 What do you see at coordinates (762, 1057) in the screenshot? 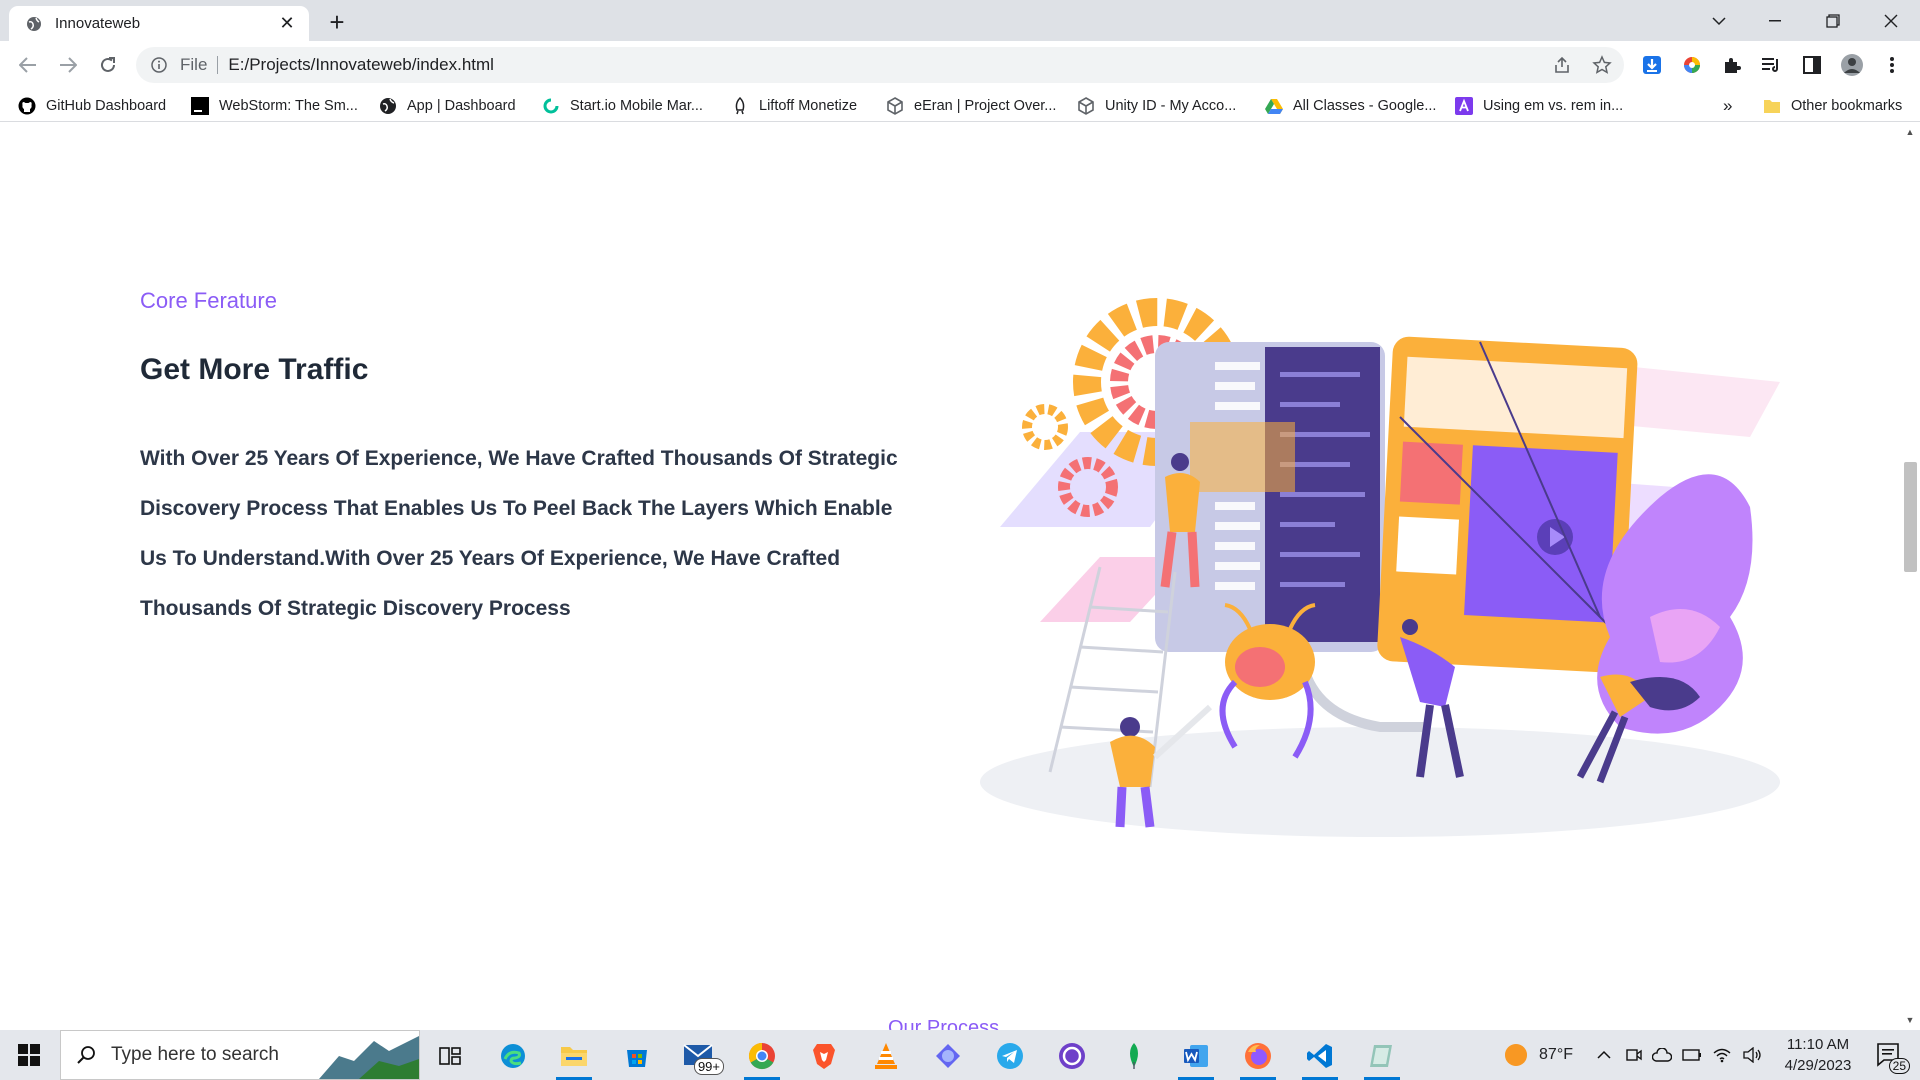
I see `chrome-icon` at bounding box center [762, 1057].